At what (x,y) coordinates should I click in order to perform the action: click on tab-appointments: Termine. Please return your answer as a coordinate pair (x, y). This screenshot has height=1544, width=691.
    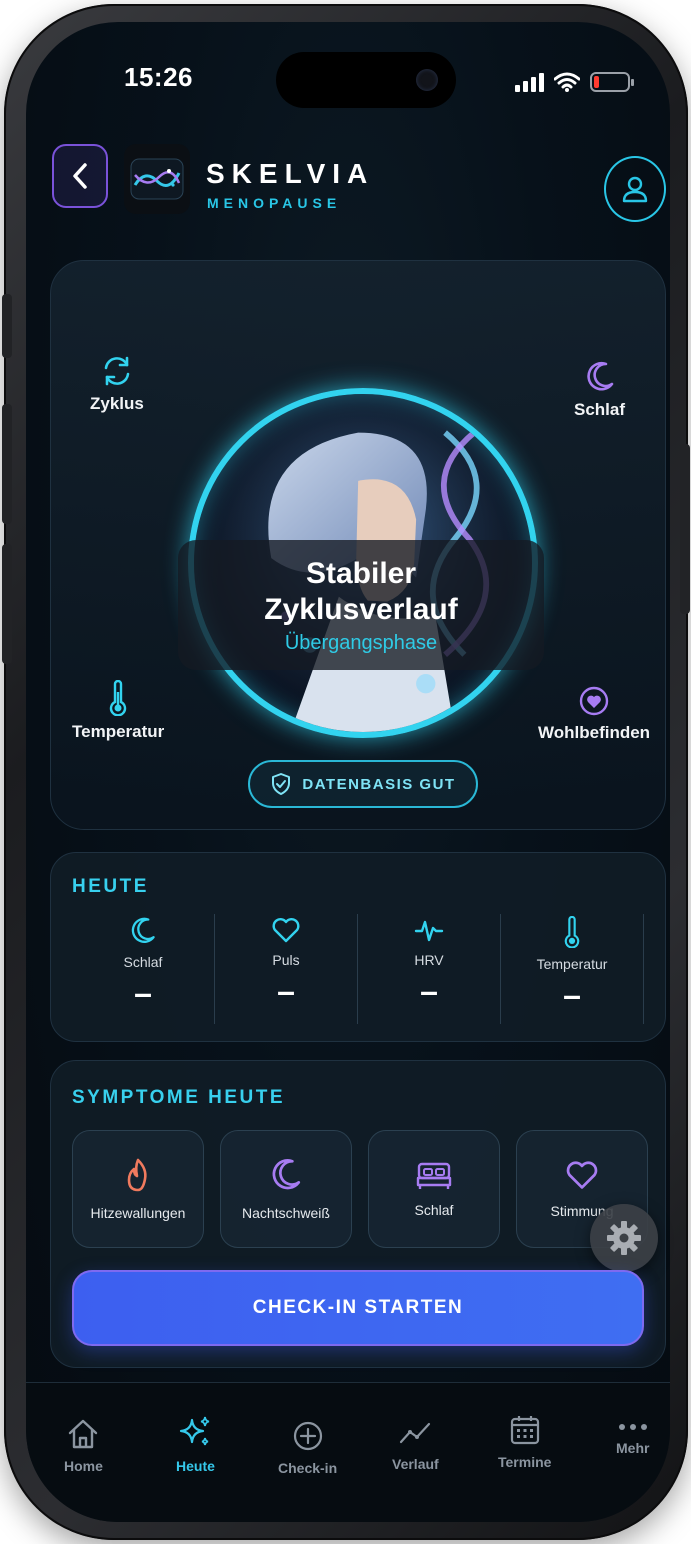
    Looking at the image, I should click on (524, 1442).